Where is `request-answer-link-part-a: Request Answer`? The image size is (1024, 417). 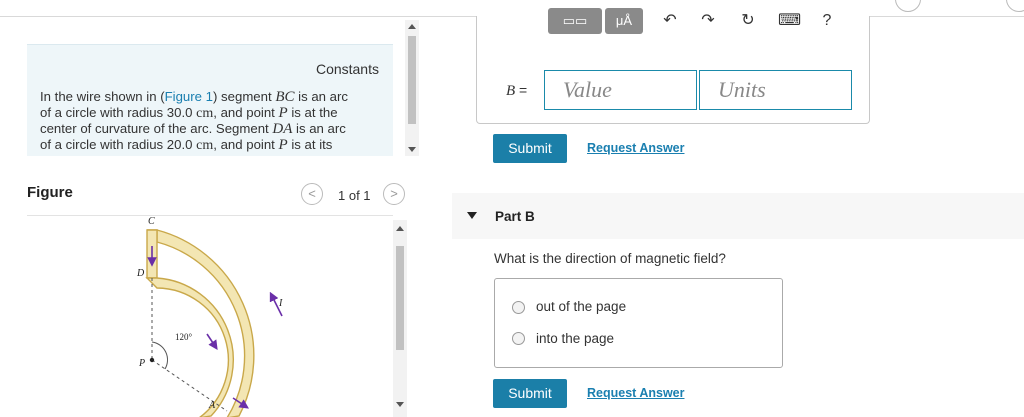 request-answer-link-part-a: Request Answer is located at coordinates (635, 148).